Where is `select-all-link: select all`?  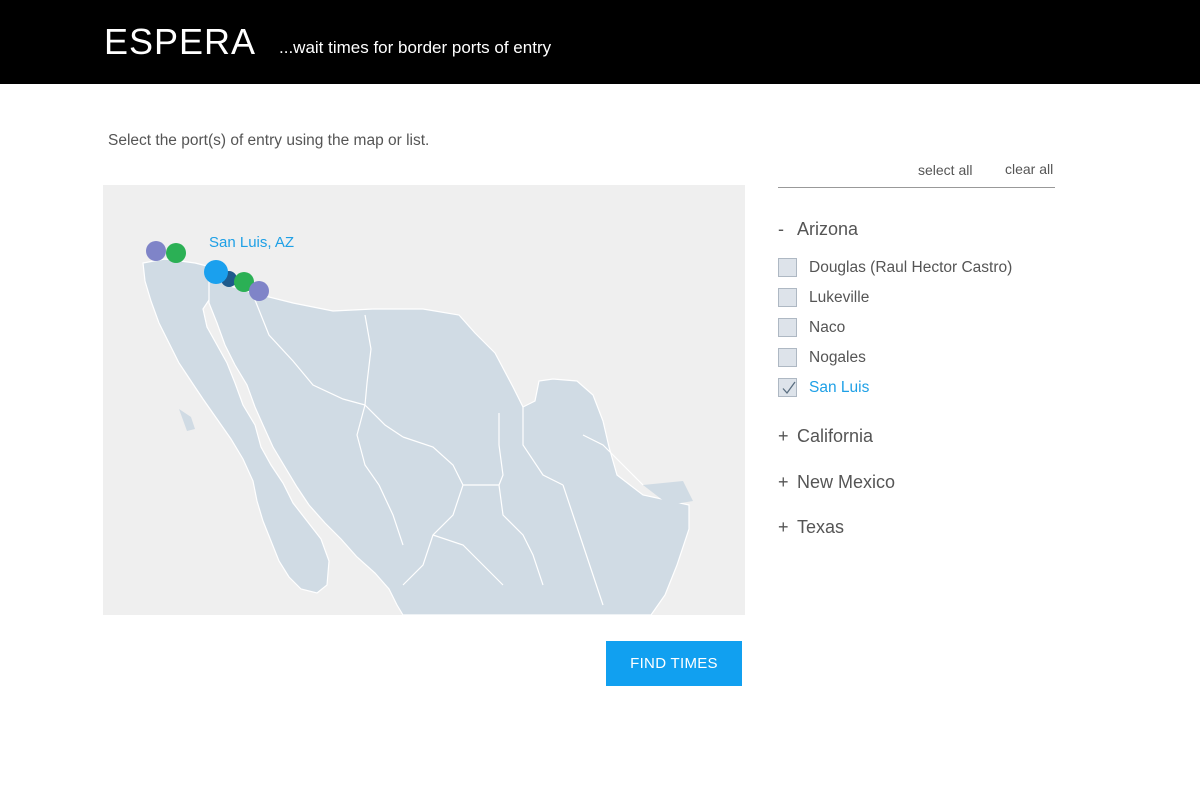
select-all-link: select all is located at coordinates (945, 170).